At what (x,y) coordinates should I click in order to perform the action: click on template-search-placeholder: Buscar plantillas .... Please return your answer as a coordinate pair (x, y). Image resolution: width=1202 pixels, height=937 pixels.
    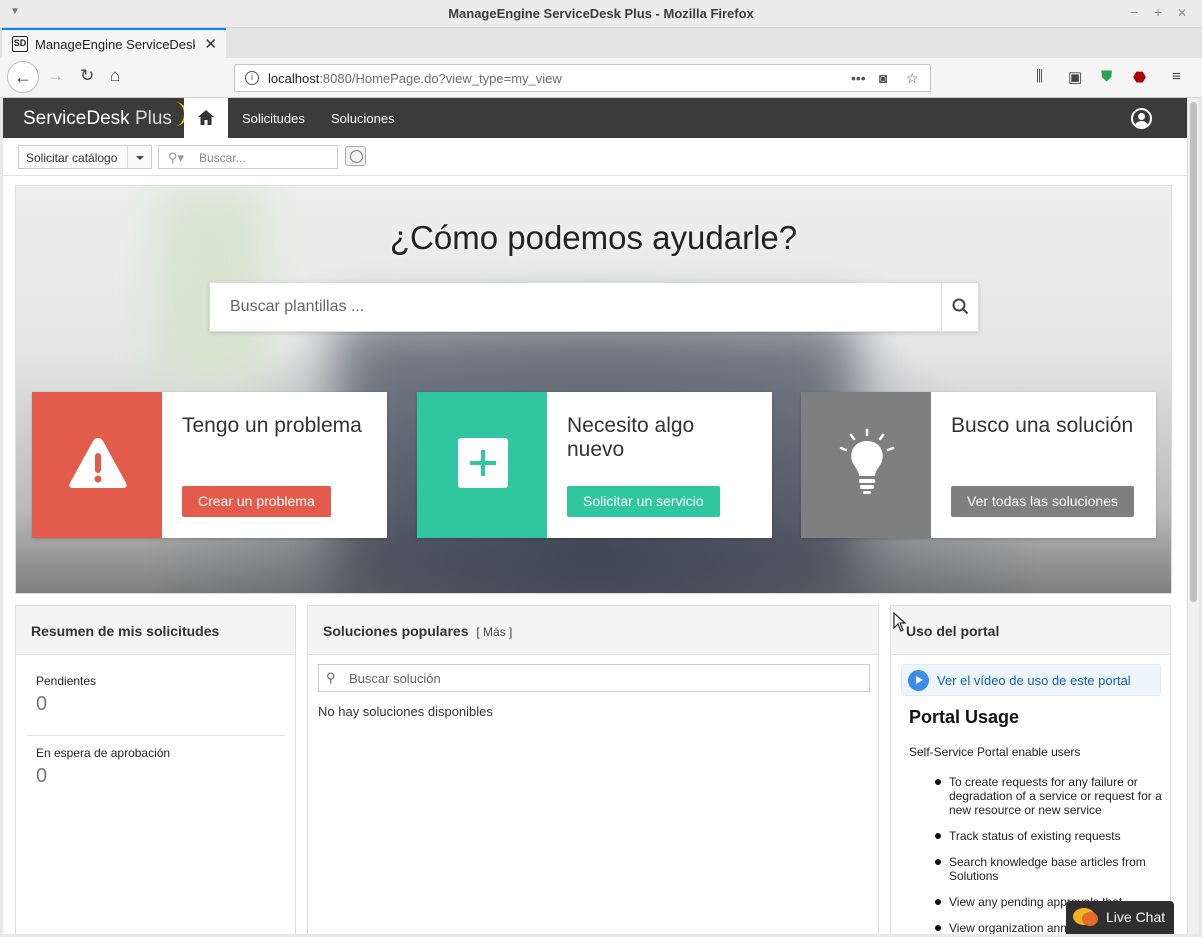
    Looking at the image, I should click on (297, 306).